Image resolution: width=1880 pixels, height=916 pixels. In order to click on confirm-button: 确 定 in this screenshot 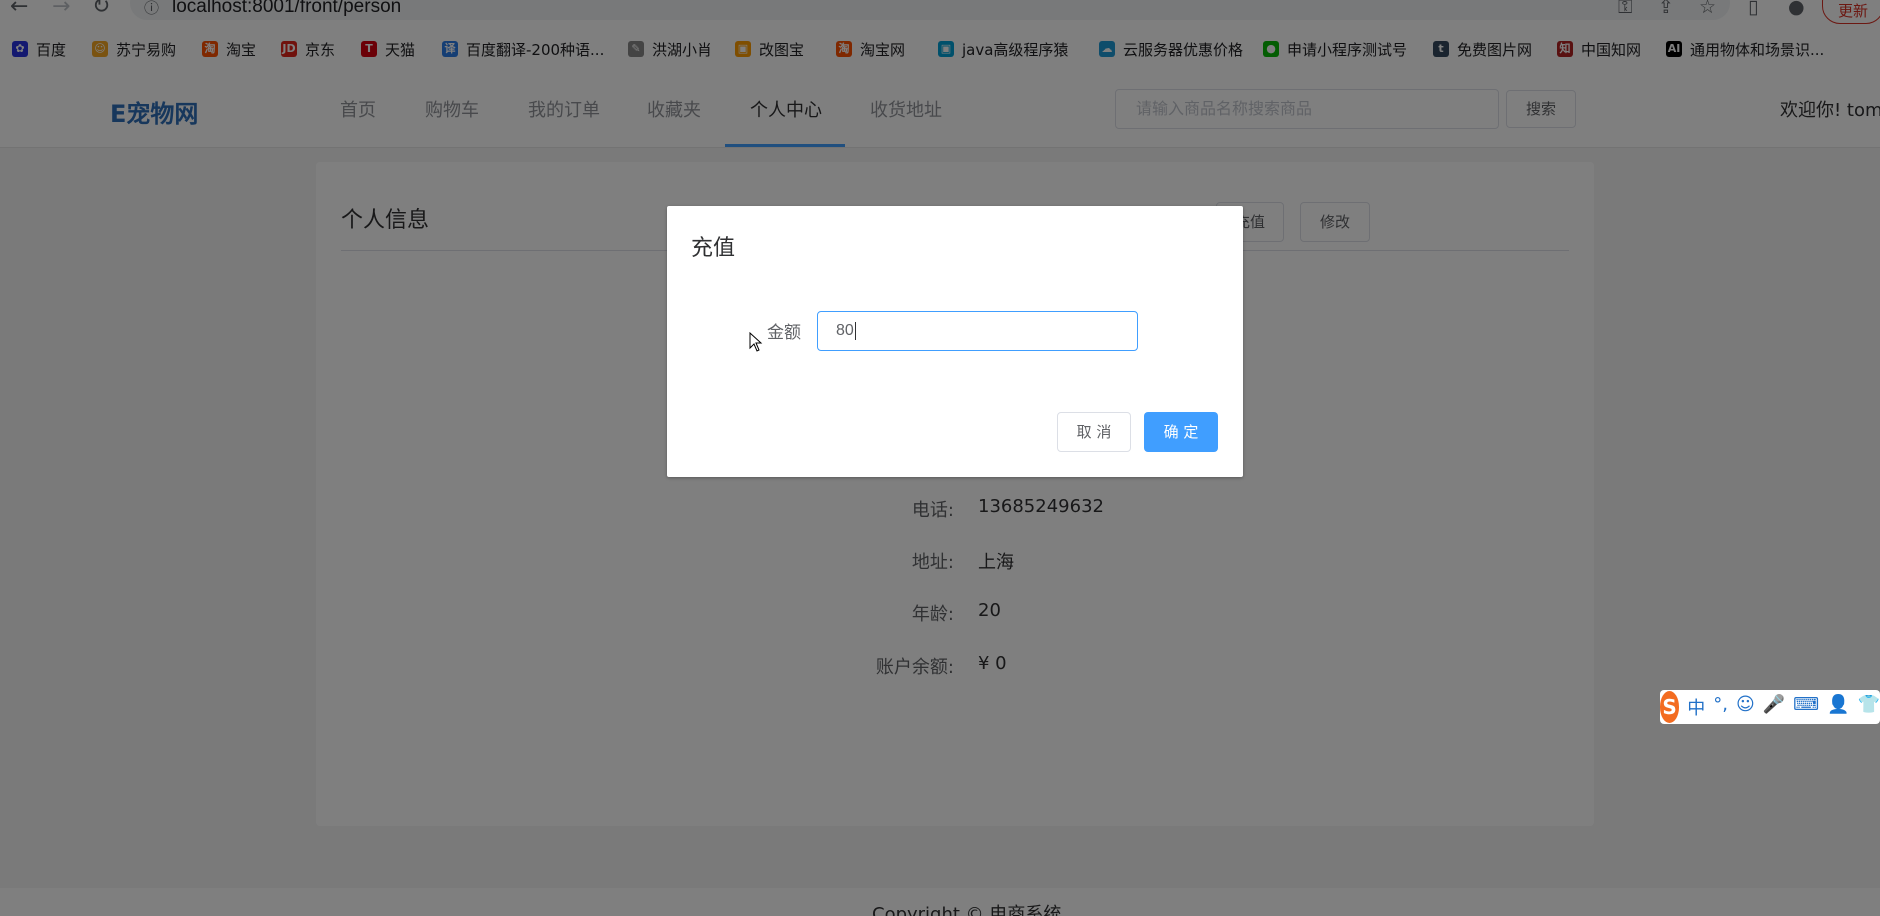, I will do `click(1181, 432)`.